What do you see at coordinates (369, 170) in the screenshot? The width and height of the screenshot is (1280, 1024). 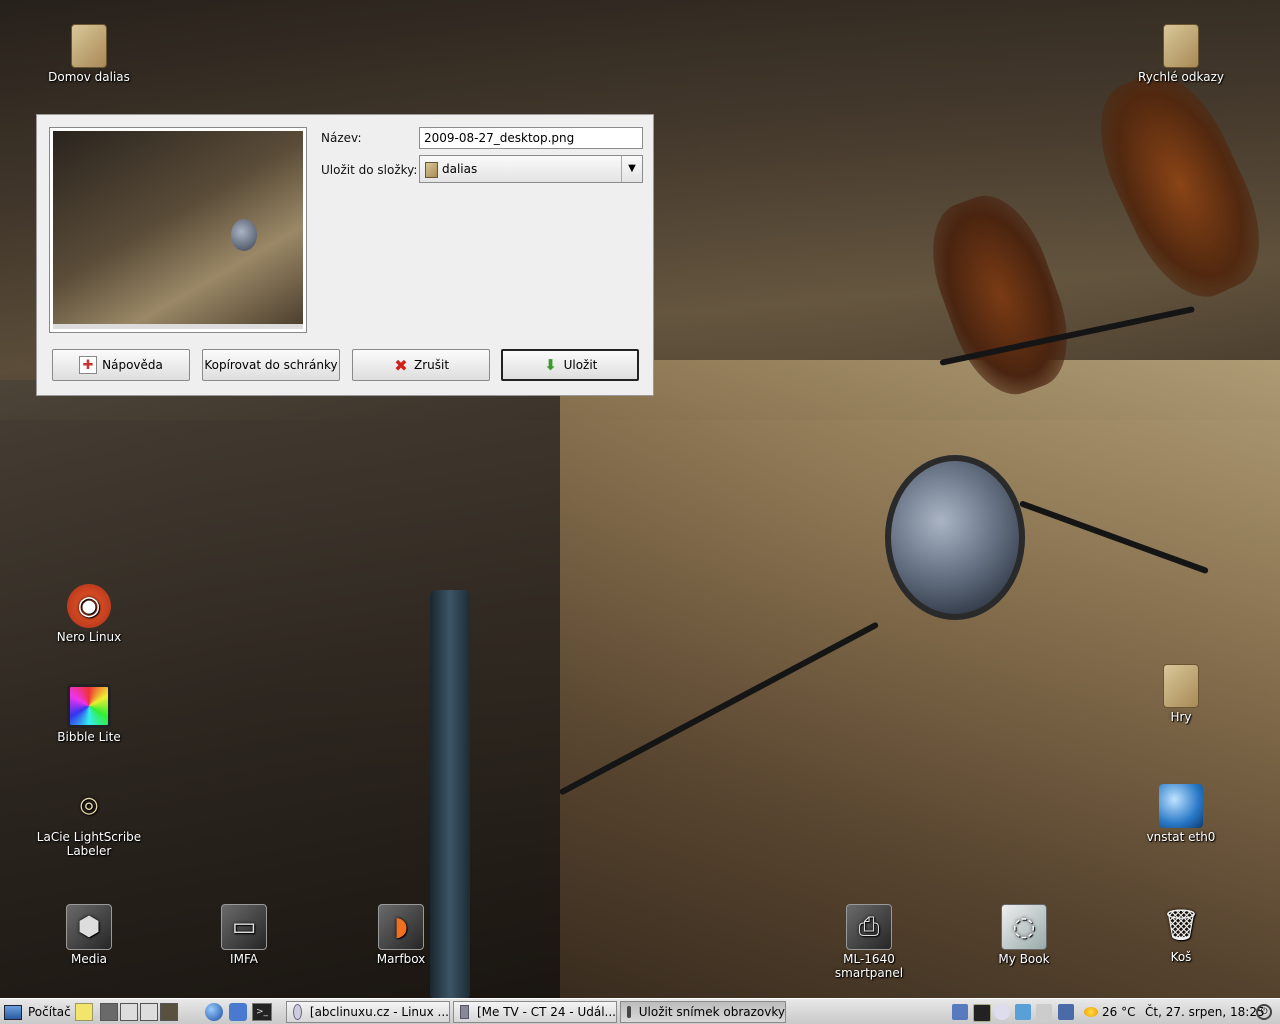 I see `folder-label: Uložit do složky:` at bounding box center [369, 170].